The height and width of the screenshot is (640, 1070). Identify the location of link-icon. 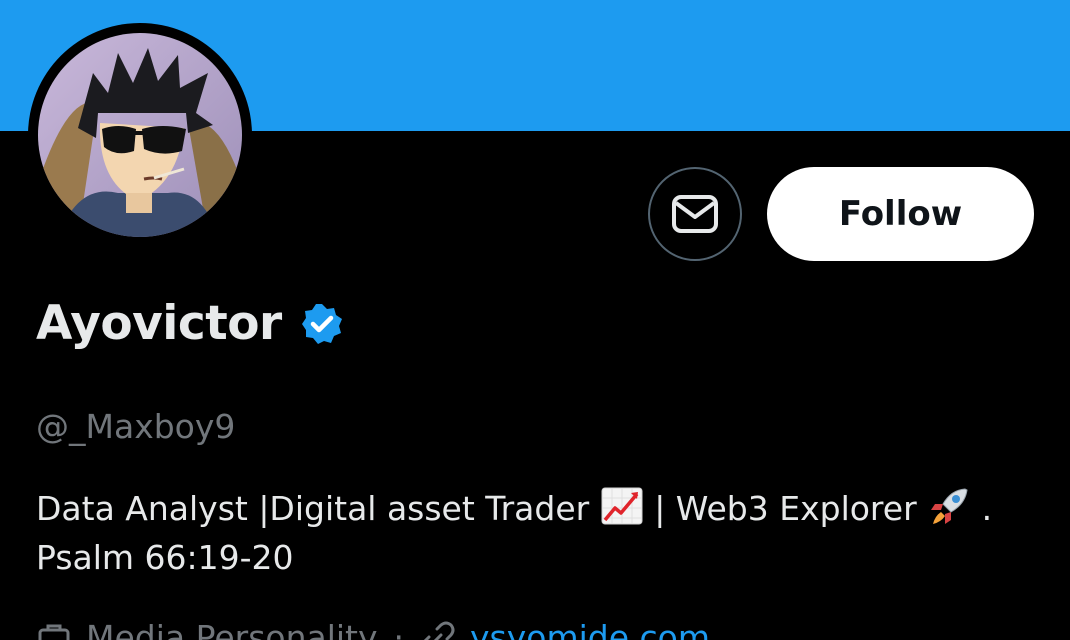
(439, 630).